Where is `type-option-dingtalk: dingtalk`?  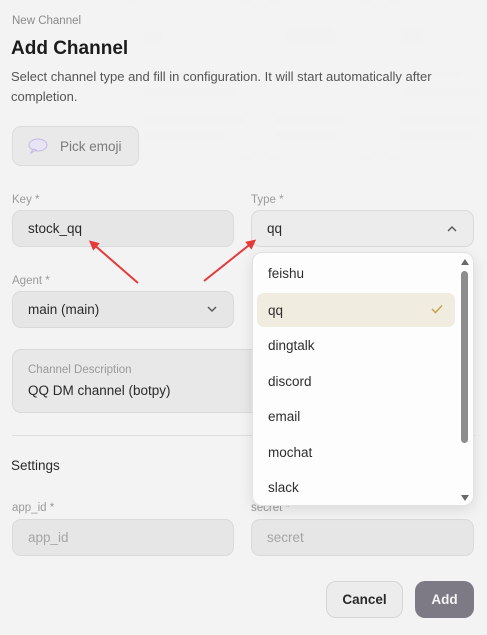 type-option-dingtalk: dingtalk is located at coordinates (356, 345).